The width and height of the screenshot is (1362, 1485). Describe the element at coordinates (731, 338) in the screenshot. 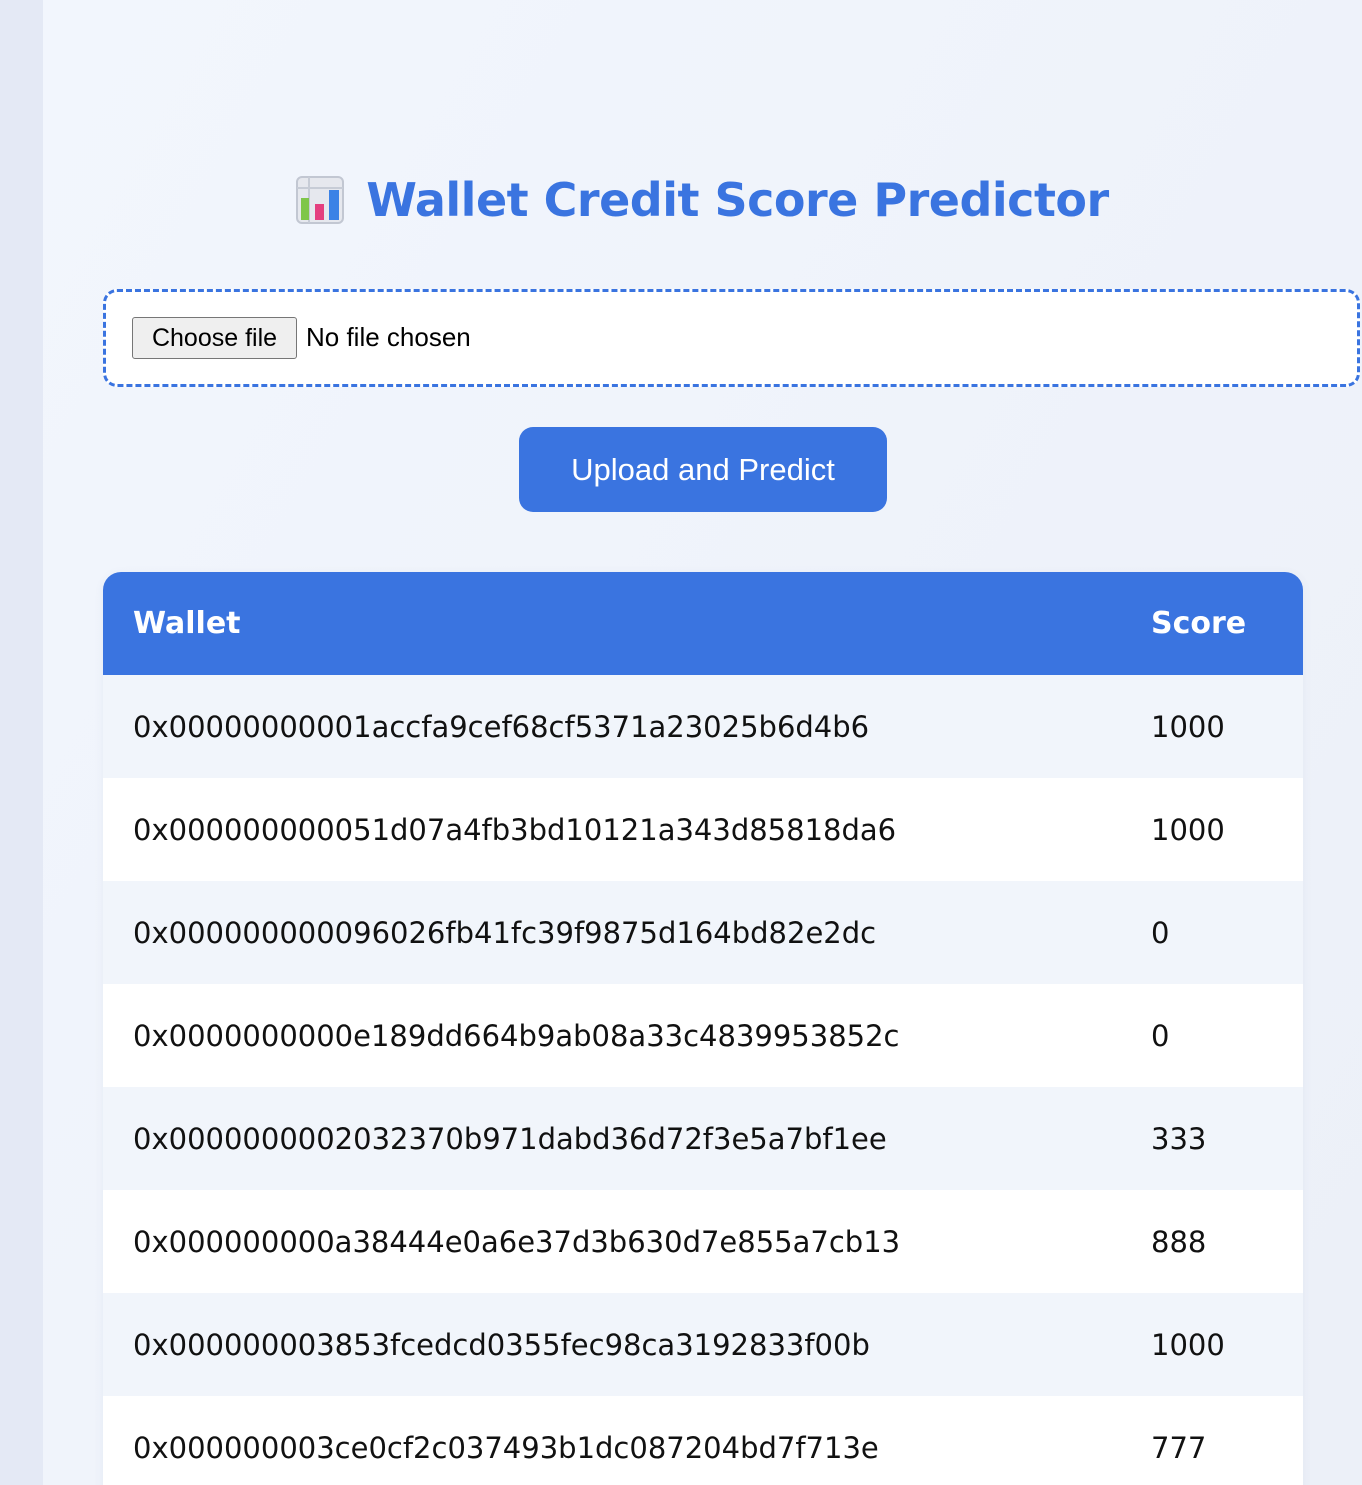

I see `file-upload-area: Choose file No file chosen` at that location.